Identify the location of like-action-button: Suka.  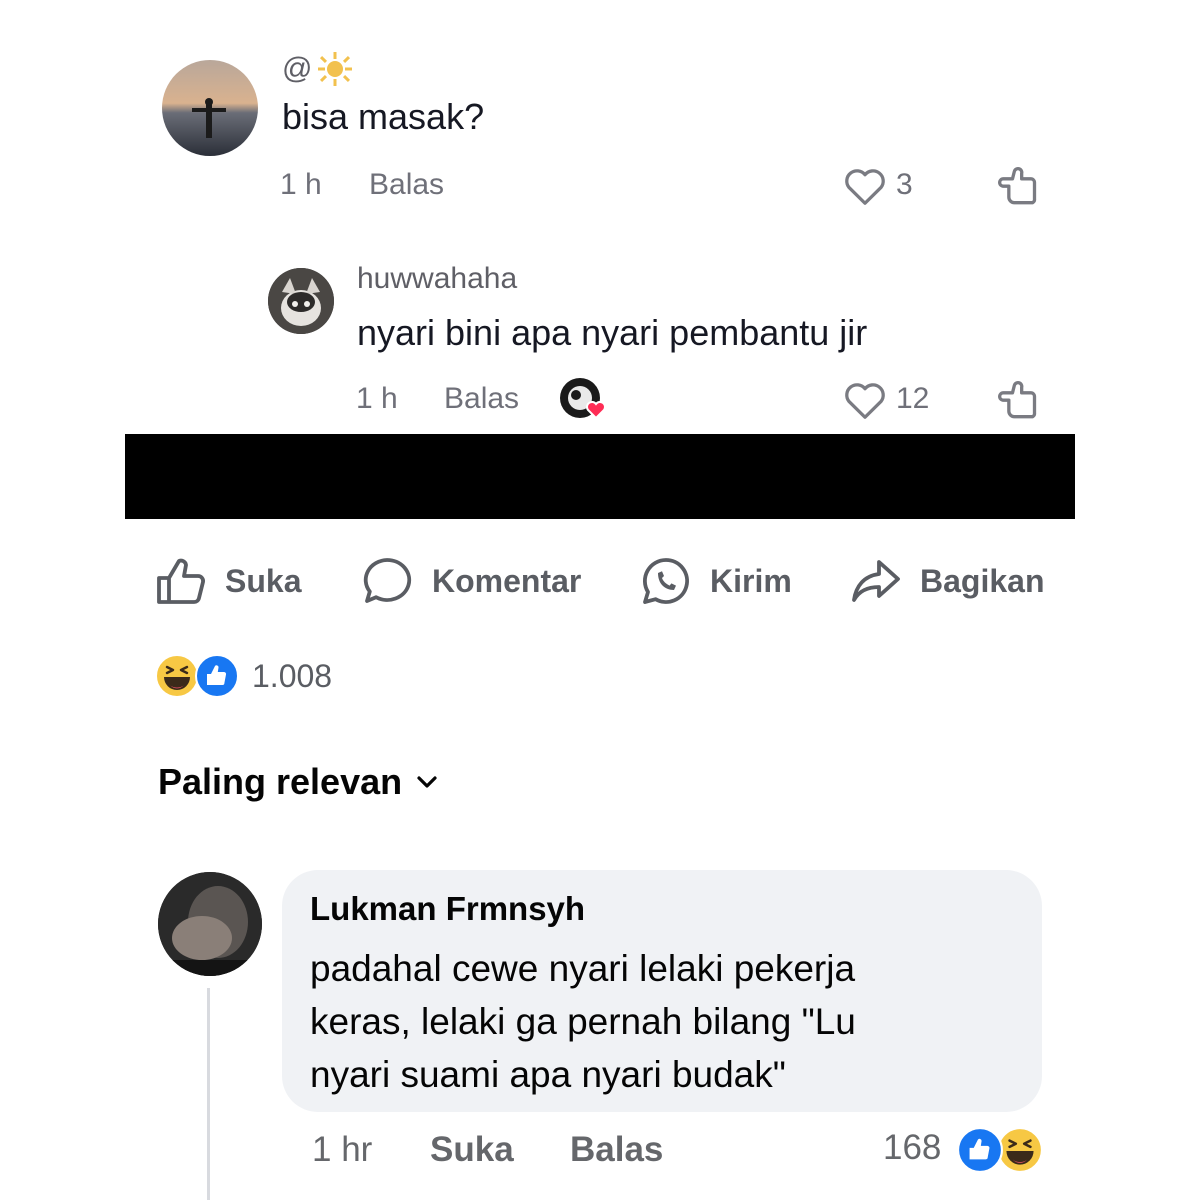
(228, 581).